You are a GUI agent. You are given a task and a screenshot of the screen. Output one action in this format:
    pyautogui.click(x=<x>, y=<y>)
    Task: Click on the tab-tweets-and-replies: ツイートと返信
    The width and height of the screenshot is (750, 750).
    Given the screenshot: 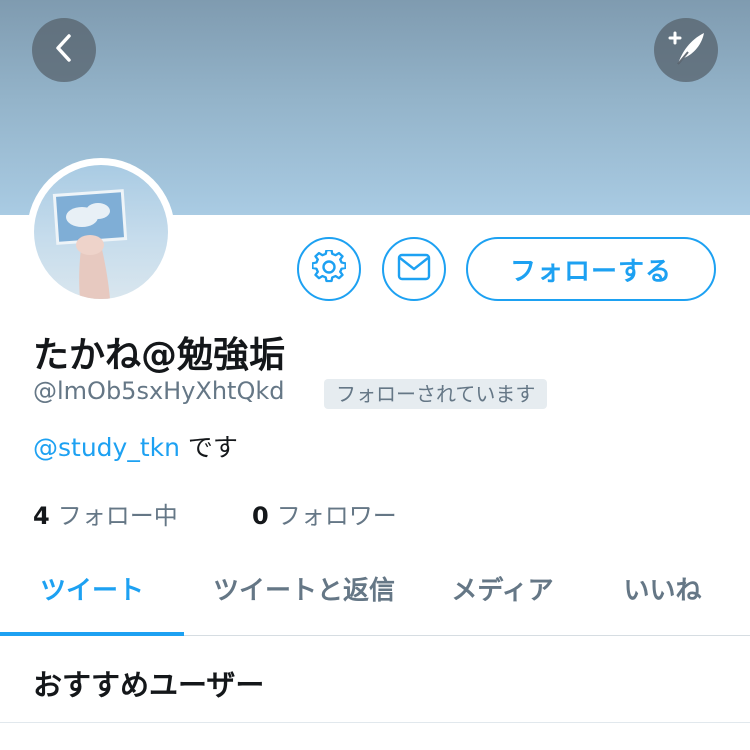 What is the action you would take?
    pyautogui.click(x=304, y=596)
    